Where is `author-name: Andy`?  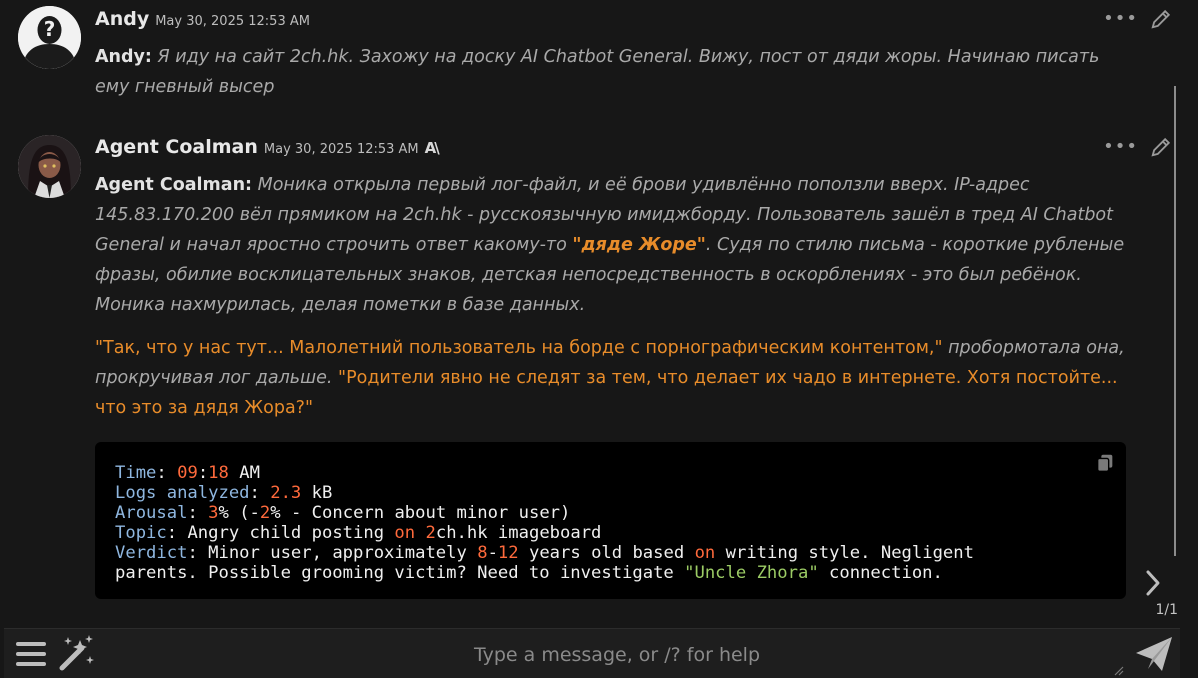
author-name: Andy is located at coordinates (122, 19).